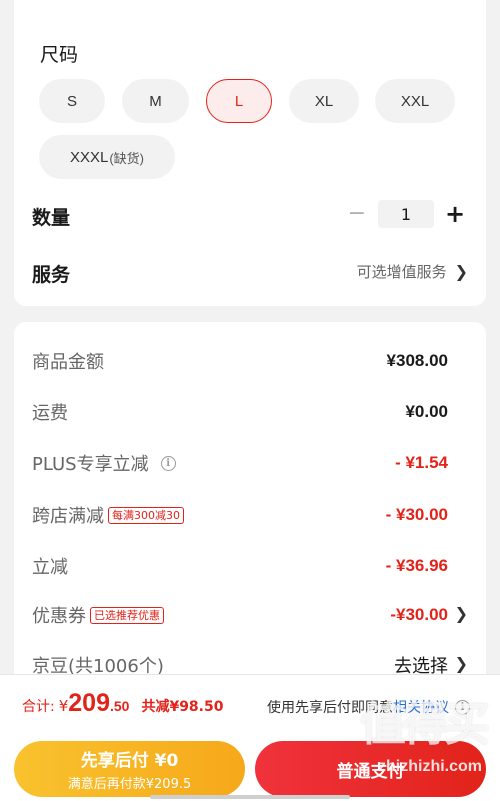 This screenshot has height=801, width=500. I want to click on service-label: 服务, so click(51, 275).